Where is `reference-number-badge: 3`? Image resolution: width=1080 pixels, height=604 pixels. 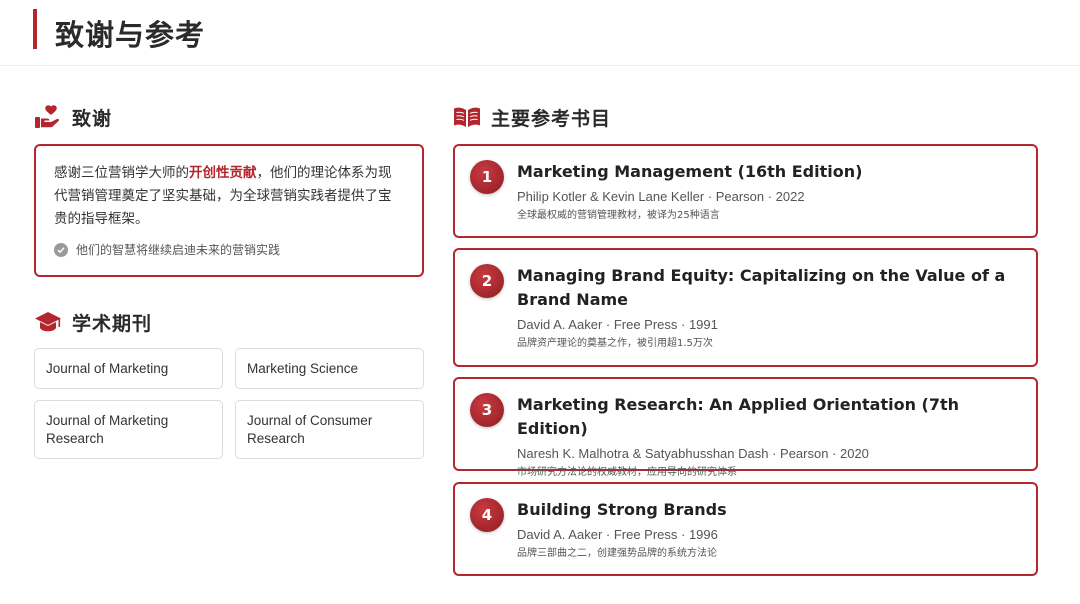 reference-number-badge: 3 is located at coordinates (487, 410).